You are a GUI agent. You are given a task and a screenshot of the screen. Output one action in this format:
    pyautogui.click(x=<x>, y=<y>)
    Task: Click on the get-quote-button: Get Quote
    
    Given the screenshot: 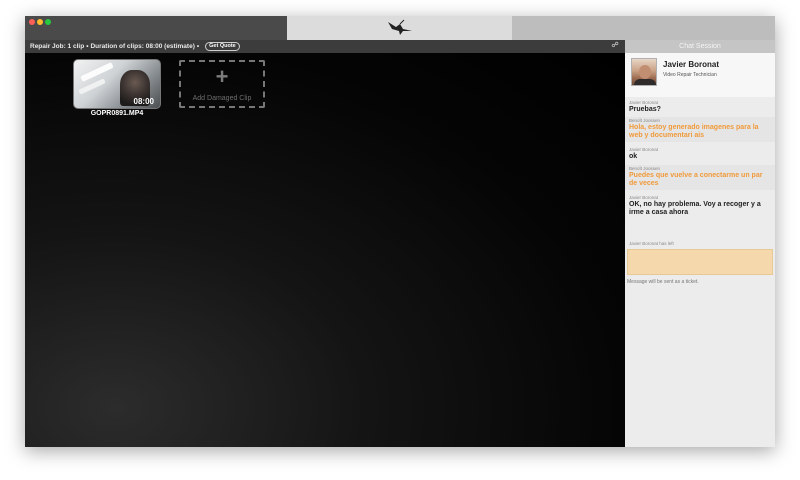 What is the action you would take?
    pyautogui.click(x=222, y=46)
    